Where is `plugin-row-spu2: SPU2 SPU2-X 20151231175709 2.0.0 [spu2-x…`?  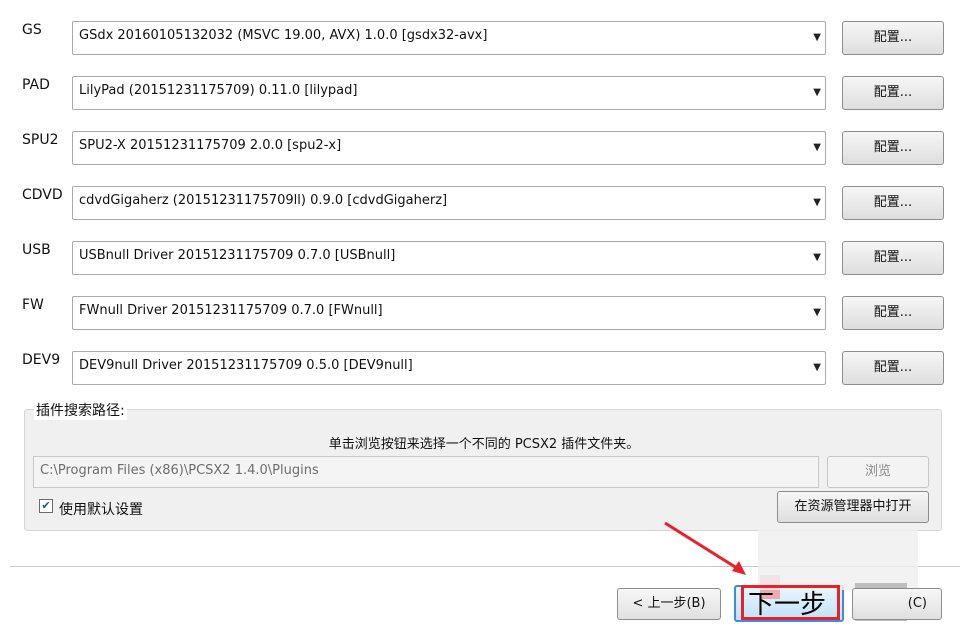
plugin-row-spu2: SPU2 SPU2-X 20151231175709 2.0.0 [spu2-x… is located at coordinates (485, 153).